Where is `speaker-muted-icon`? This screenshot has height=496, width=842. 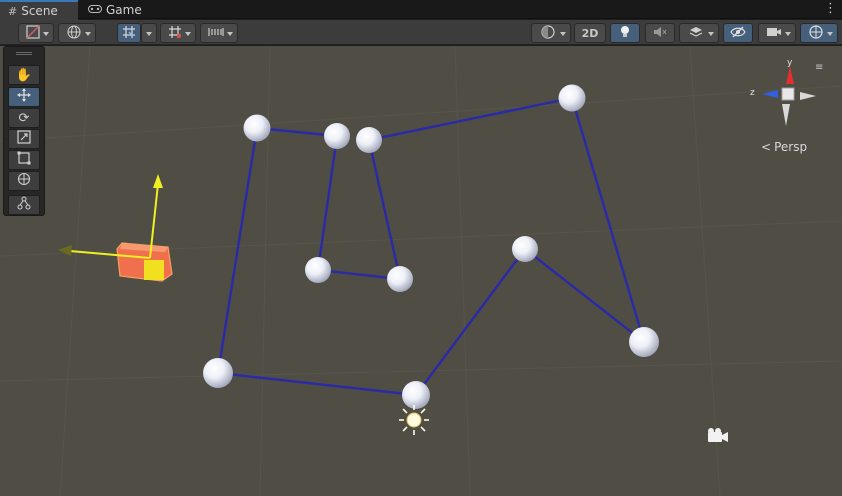 speaker-muted-icon is located at coordinates (660, 33).